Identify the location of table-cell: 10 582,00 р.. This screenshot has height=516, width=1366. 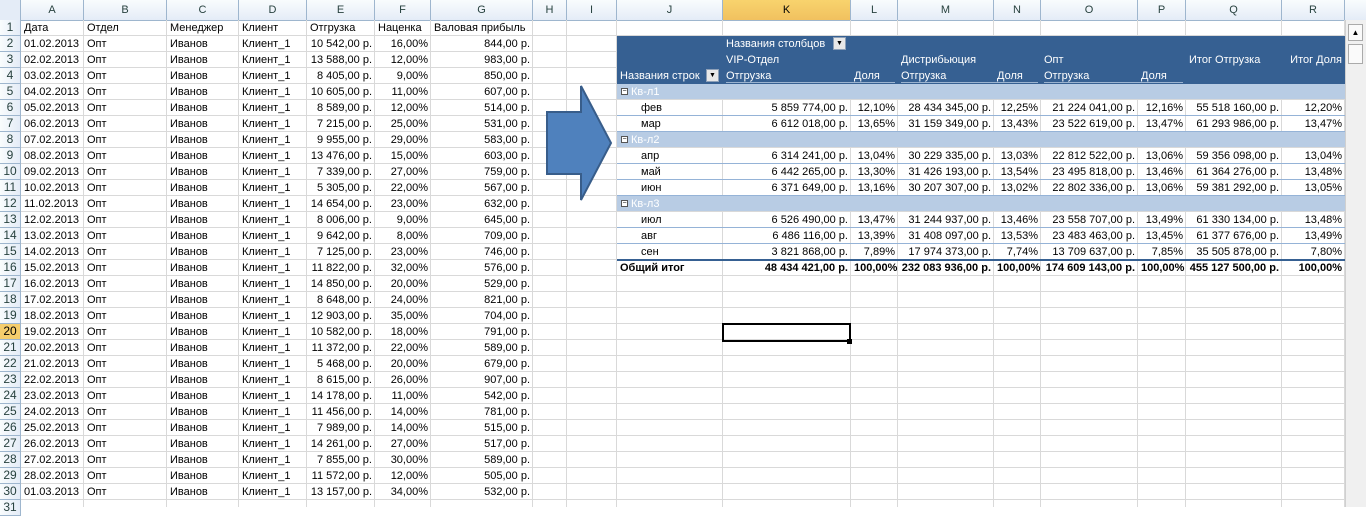
(341, 332).